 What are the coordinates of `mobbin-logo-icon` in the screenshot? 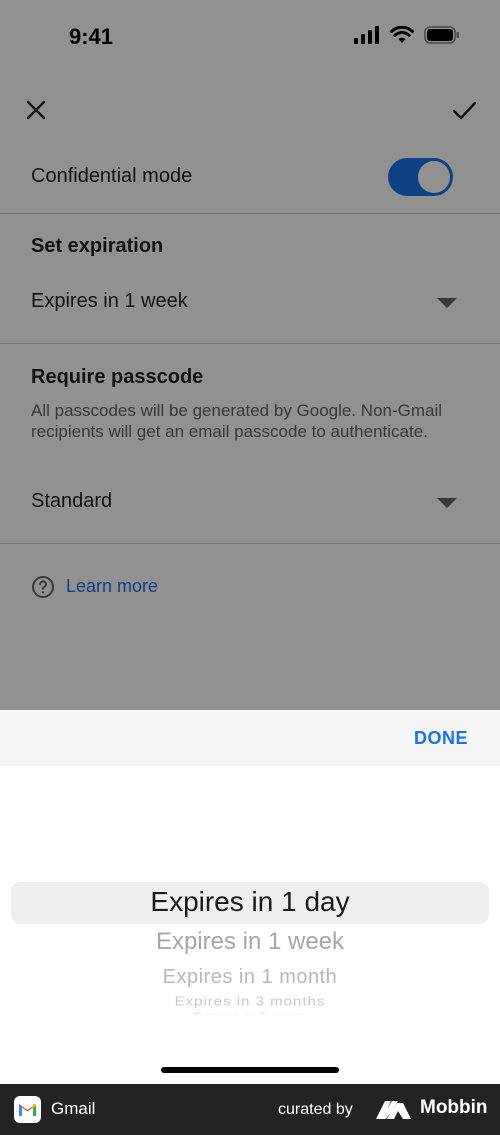 It's located at (393, 1110).